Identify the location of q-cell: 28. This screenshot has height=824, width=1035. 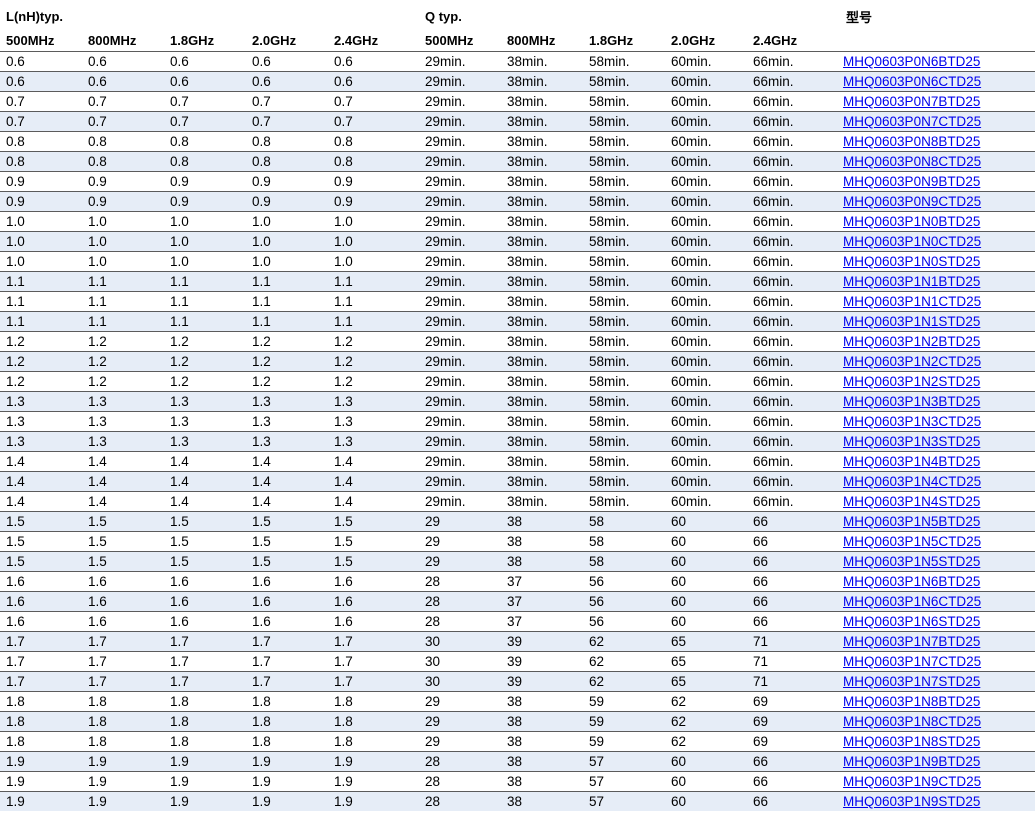
(460, 761).